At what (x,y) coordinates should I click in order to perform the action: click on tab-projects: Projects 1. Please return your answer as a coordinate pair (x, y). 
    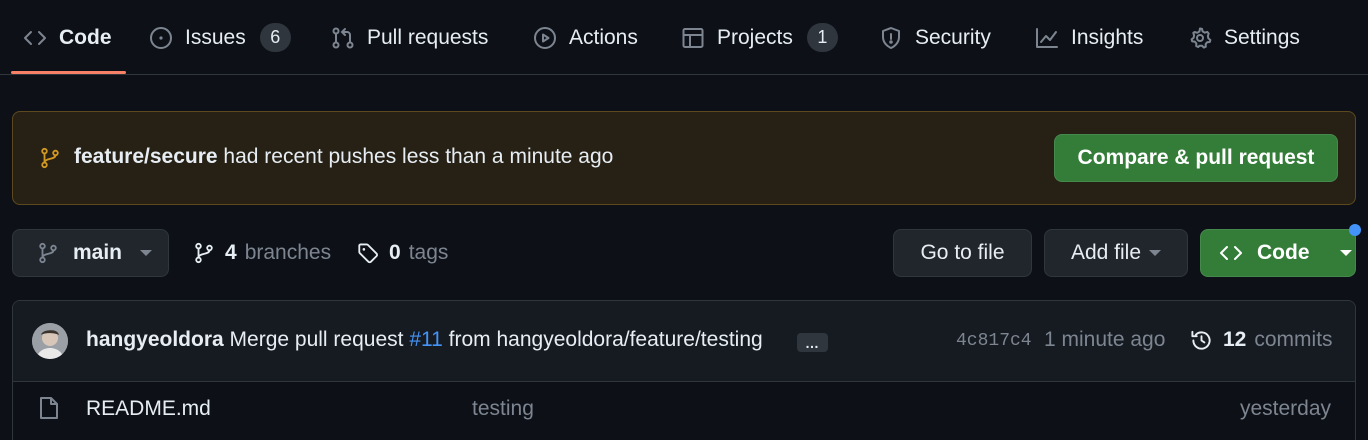
    Looking at the image, I should click on (759, 37).